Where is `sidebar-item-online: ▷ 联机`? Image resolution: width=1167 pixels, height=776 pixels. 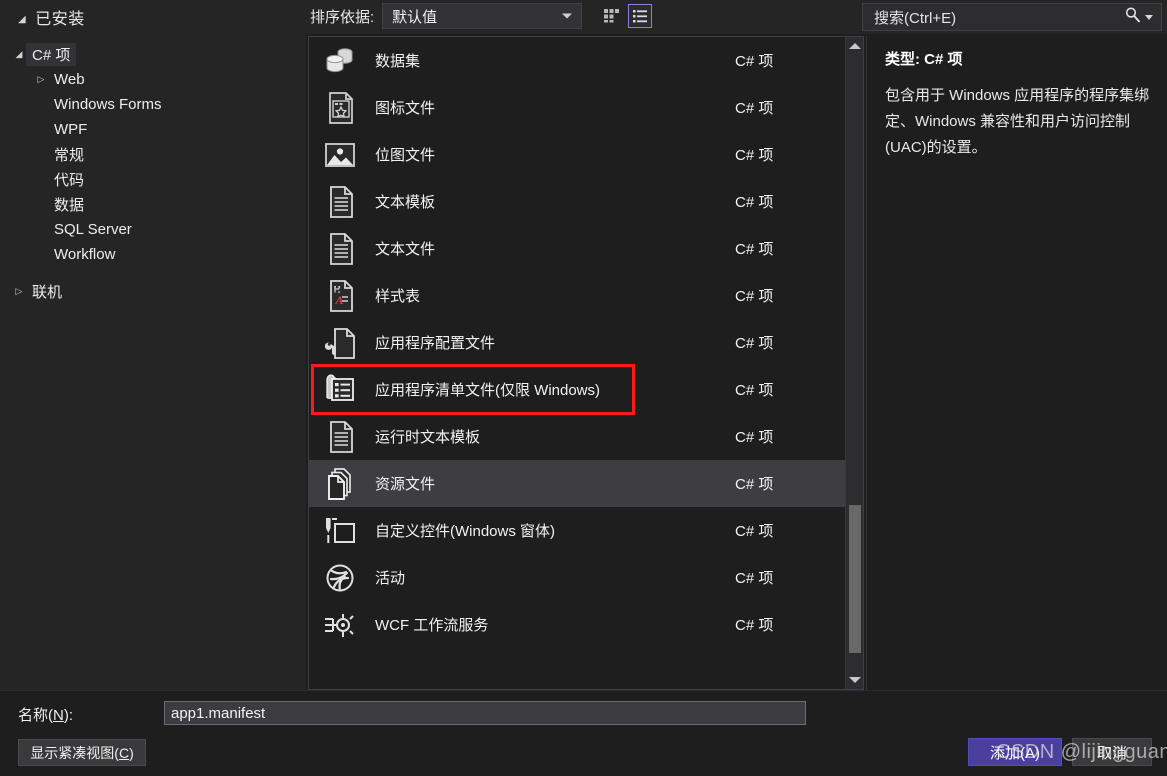 sidebar-item-online: ▷ 联机 is located at coordinates (40, 291).